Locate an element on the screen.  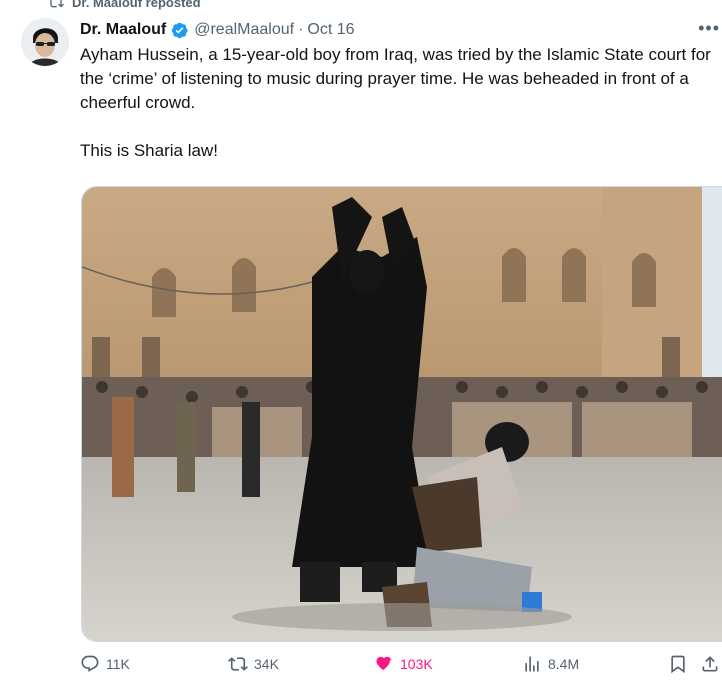
author-name: Dr. Maalouf is located at coordinates (123, 30).